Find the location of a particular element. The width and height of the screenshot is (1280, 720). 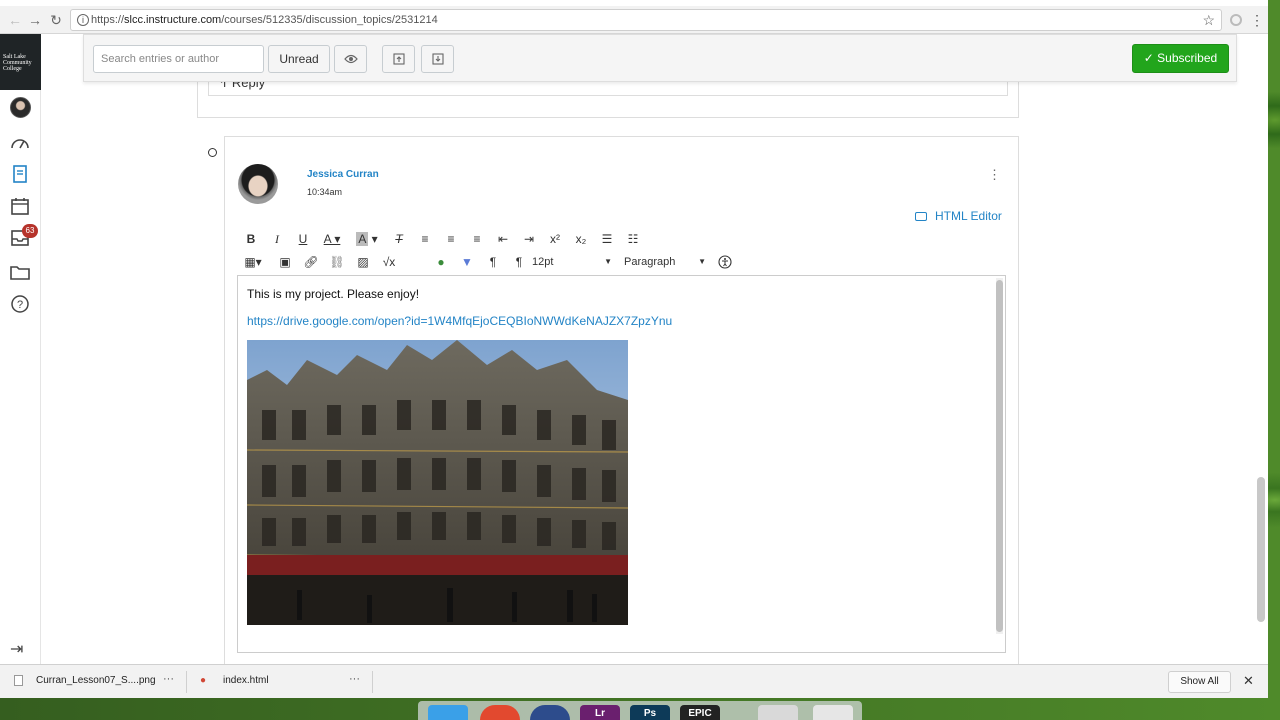

entry-body-text: This is my project. Please enjoy! is located at coordinates (333, 294).